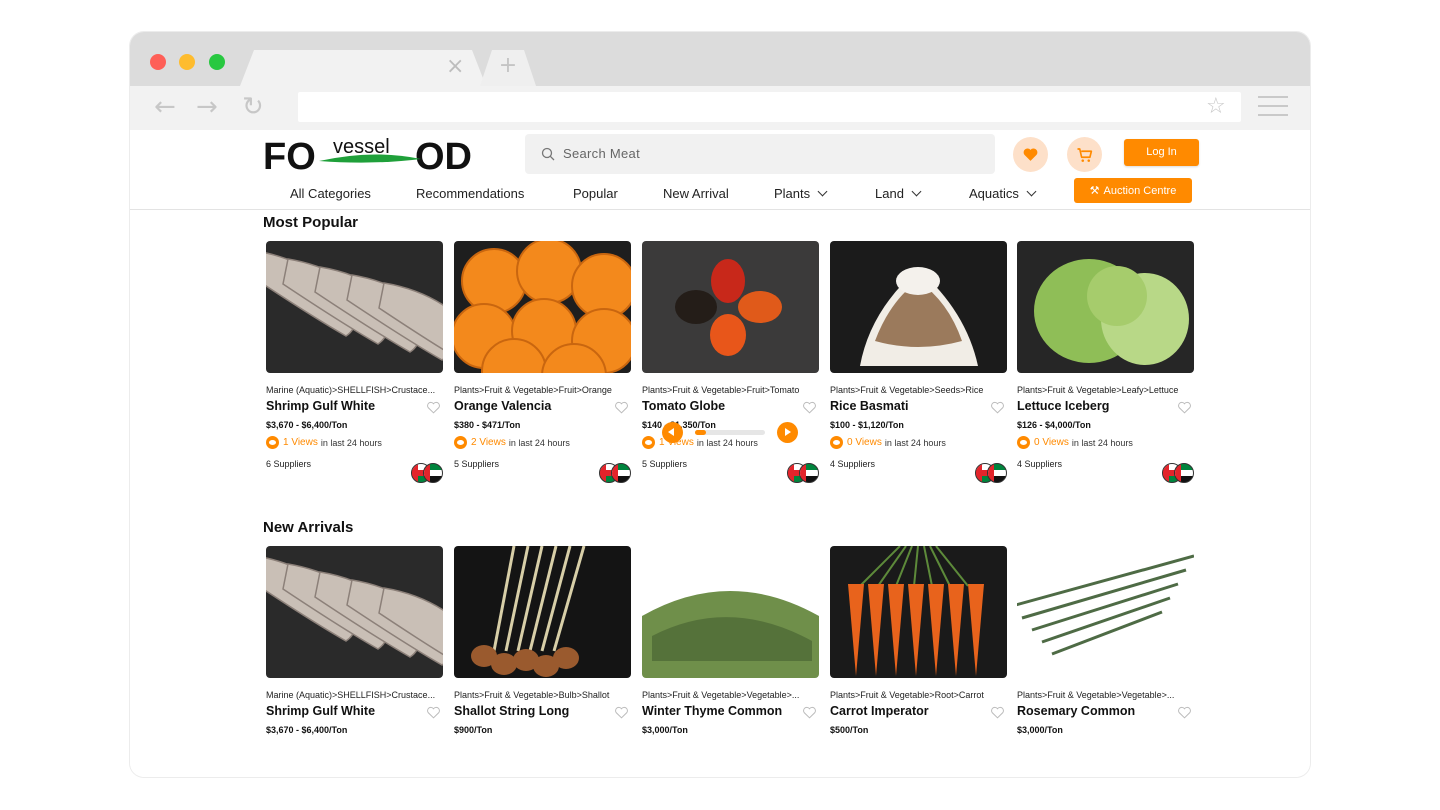  I want to click on login-button: Log In, so click(1161, 152).